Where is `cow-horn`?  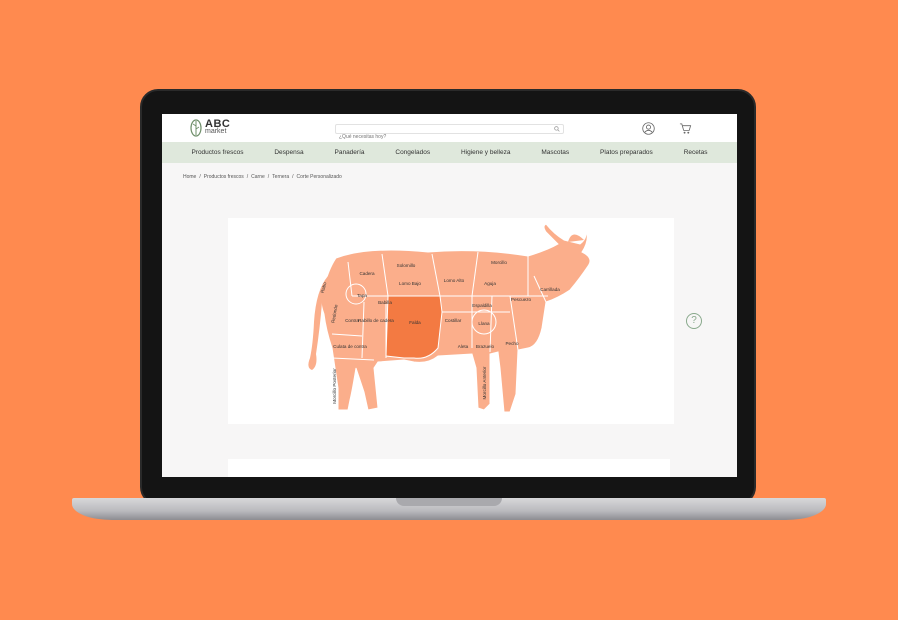 cow-horn is located at coordinates (576, 238).